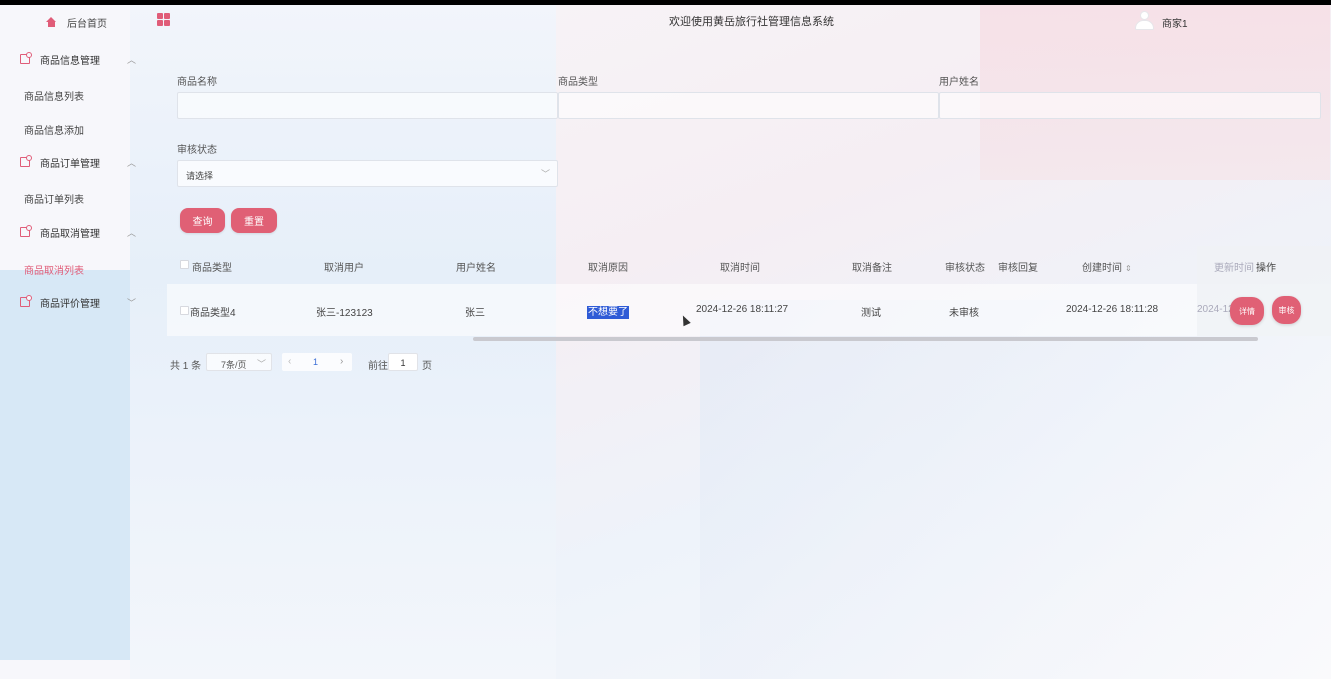  Describe the element at coordinates (184, 264) in the screenshot. I see `select-all-checkbox` at that location.